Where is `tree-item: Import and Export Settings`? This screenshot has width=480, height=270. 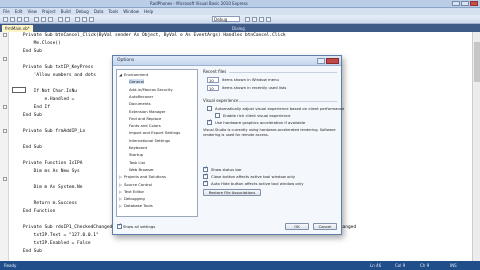 tree-item: Import and Export Settings is located at coordinates (154, 132).